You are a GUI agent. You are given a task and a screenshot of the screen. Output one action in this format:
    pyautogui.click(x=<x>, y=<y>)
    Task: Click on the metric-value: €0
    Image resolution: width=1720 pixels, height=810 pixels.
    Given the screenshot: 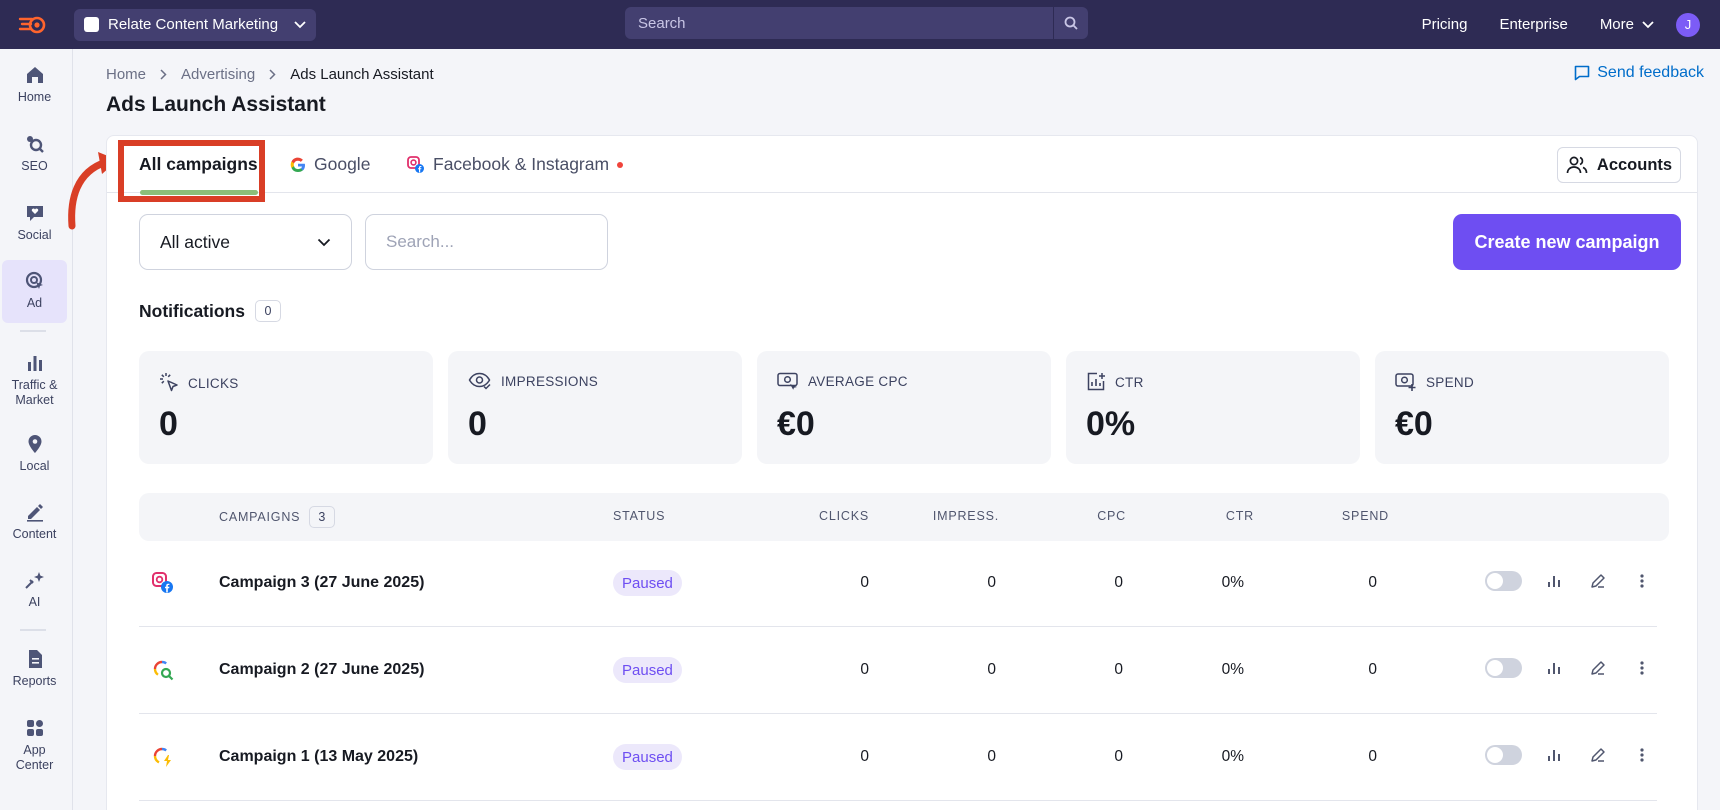 What is the action you would take?
    pyautogui.click(x=796, y=424)
    